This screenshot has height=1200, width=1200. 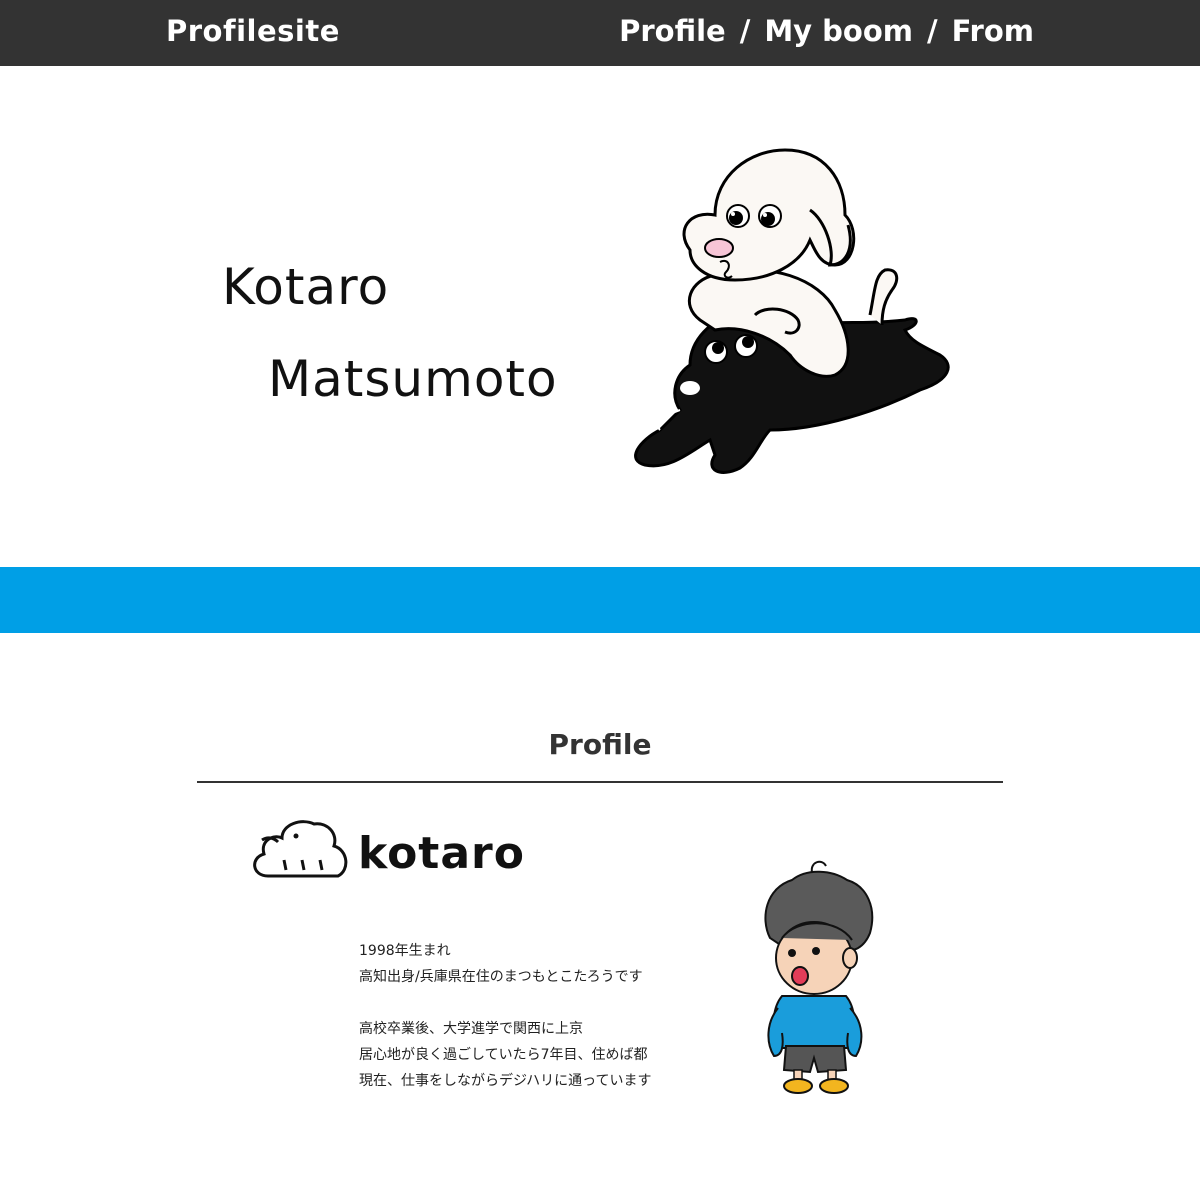 What do you see at coordinates (503, 1055) in the screenshot?
I see `bio-line: 居心地が良く過ごしていたら7年目、住めば都` at bounding box center [503, 1055].